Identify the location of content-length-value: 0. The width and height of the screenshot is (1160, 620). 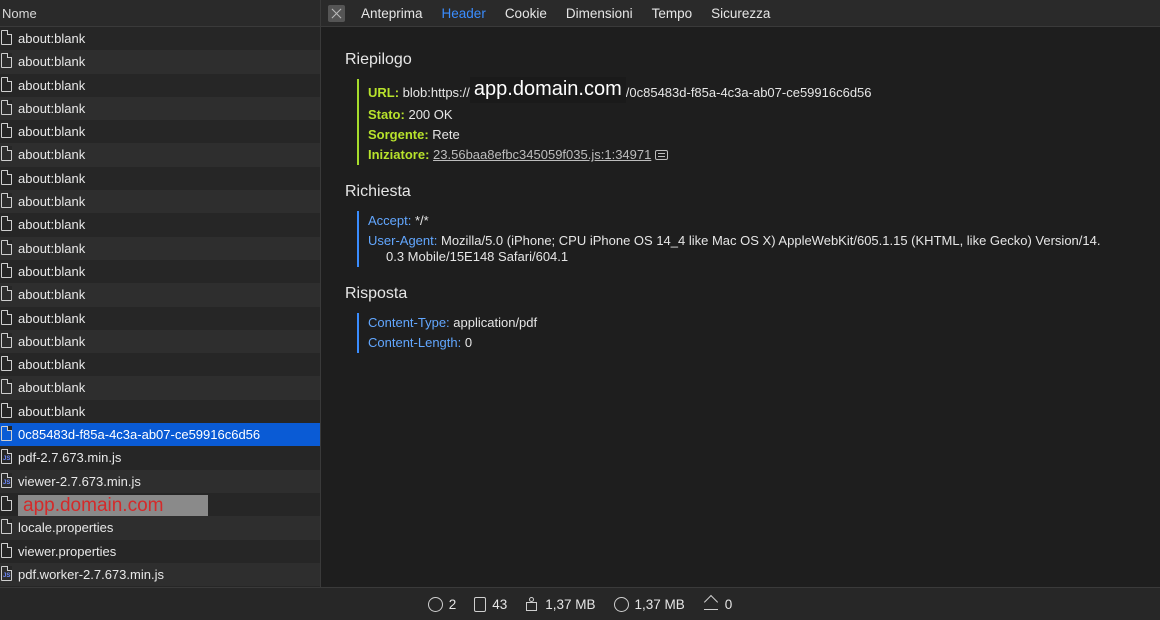
(468, 342).